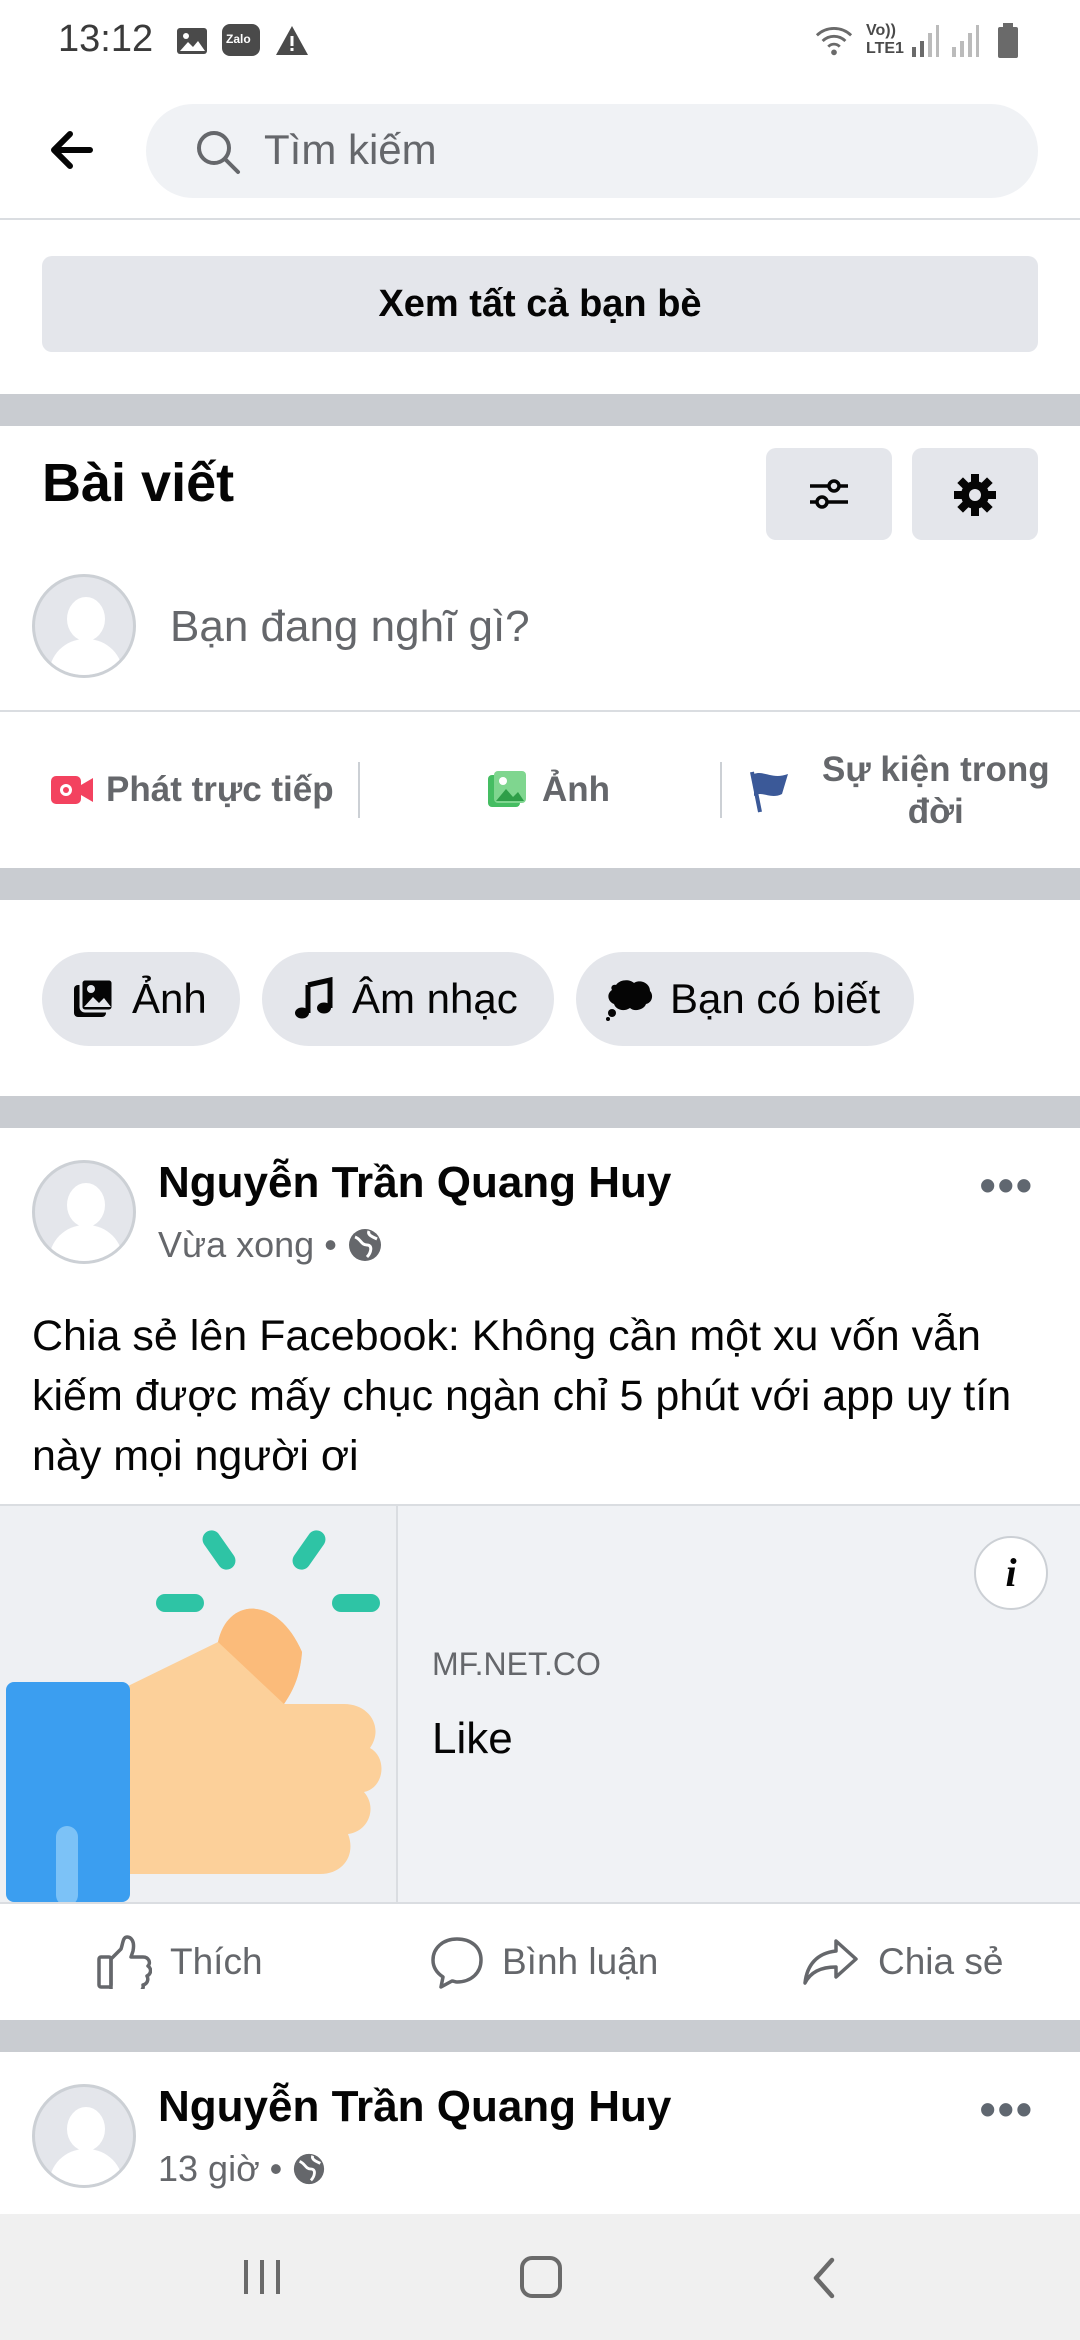 The width and height of the screenshot is (1080, 2340). Describe the element at coordinates (592, 151) in the screenshot. I see `search-input: Tìm kiếm` at that location.